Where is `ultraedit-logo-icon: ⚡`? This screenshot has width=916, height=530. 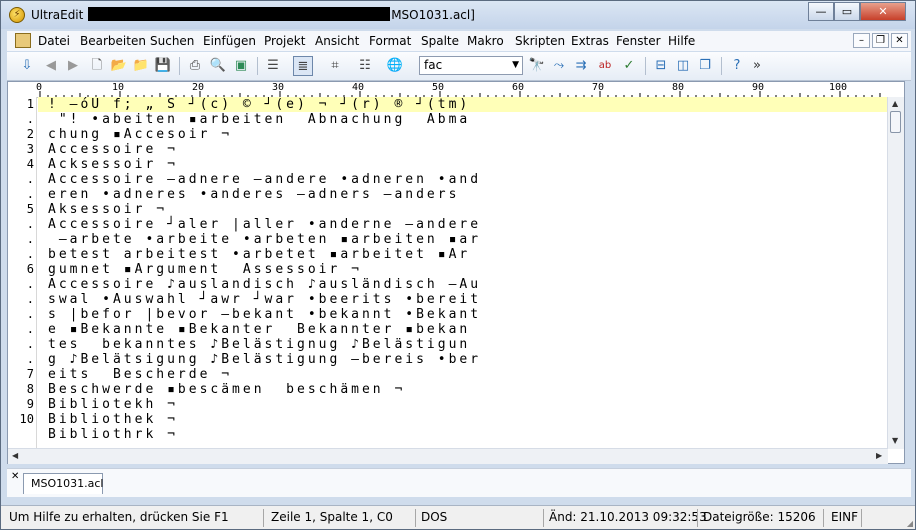
ultraedit-logo-icon: ⚡ is located at coordinates (17, 15).